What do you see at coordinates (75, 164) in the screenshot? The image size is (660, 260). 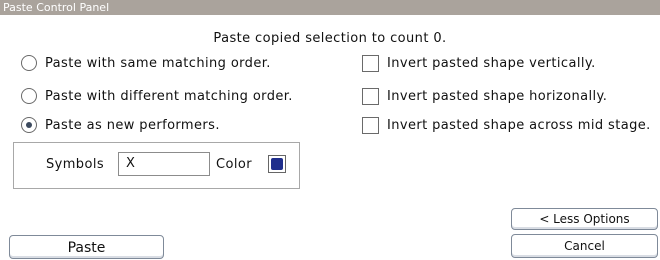 I see `symbols-label: Symbols` at bounding box center [75, 164].